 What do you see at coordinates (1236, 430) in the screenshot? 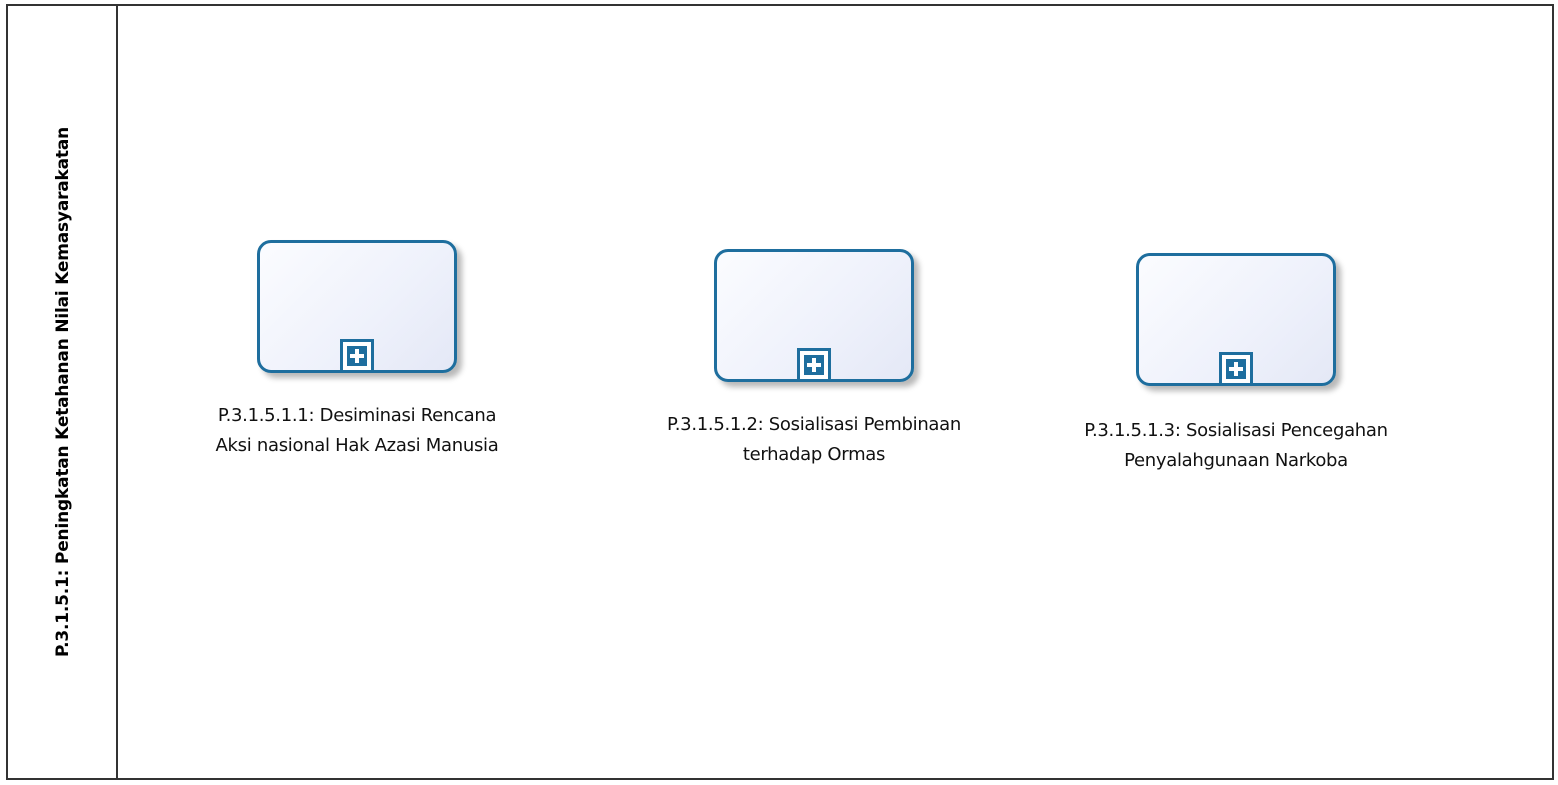
I see `task-label-3-line-1: P.3.1.5.1.3: Sosialisasi Pencegahan` at bounding box center [1236, 430].